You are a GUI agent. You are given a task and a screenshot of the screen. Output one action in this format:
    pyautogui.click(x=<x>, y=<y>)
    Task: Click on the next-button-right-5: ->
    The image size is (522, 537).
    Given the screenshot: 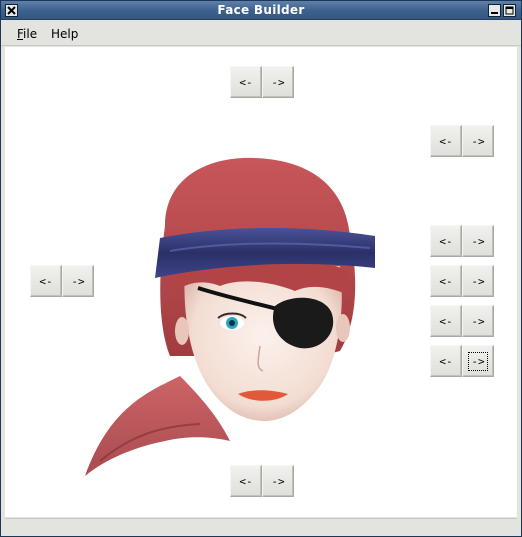 What is the action you would take?
    pyautogui.click(x=478, y=361)
    